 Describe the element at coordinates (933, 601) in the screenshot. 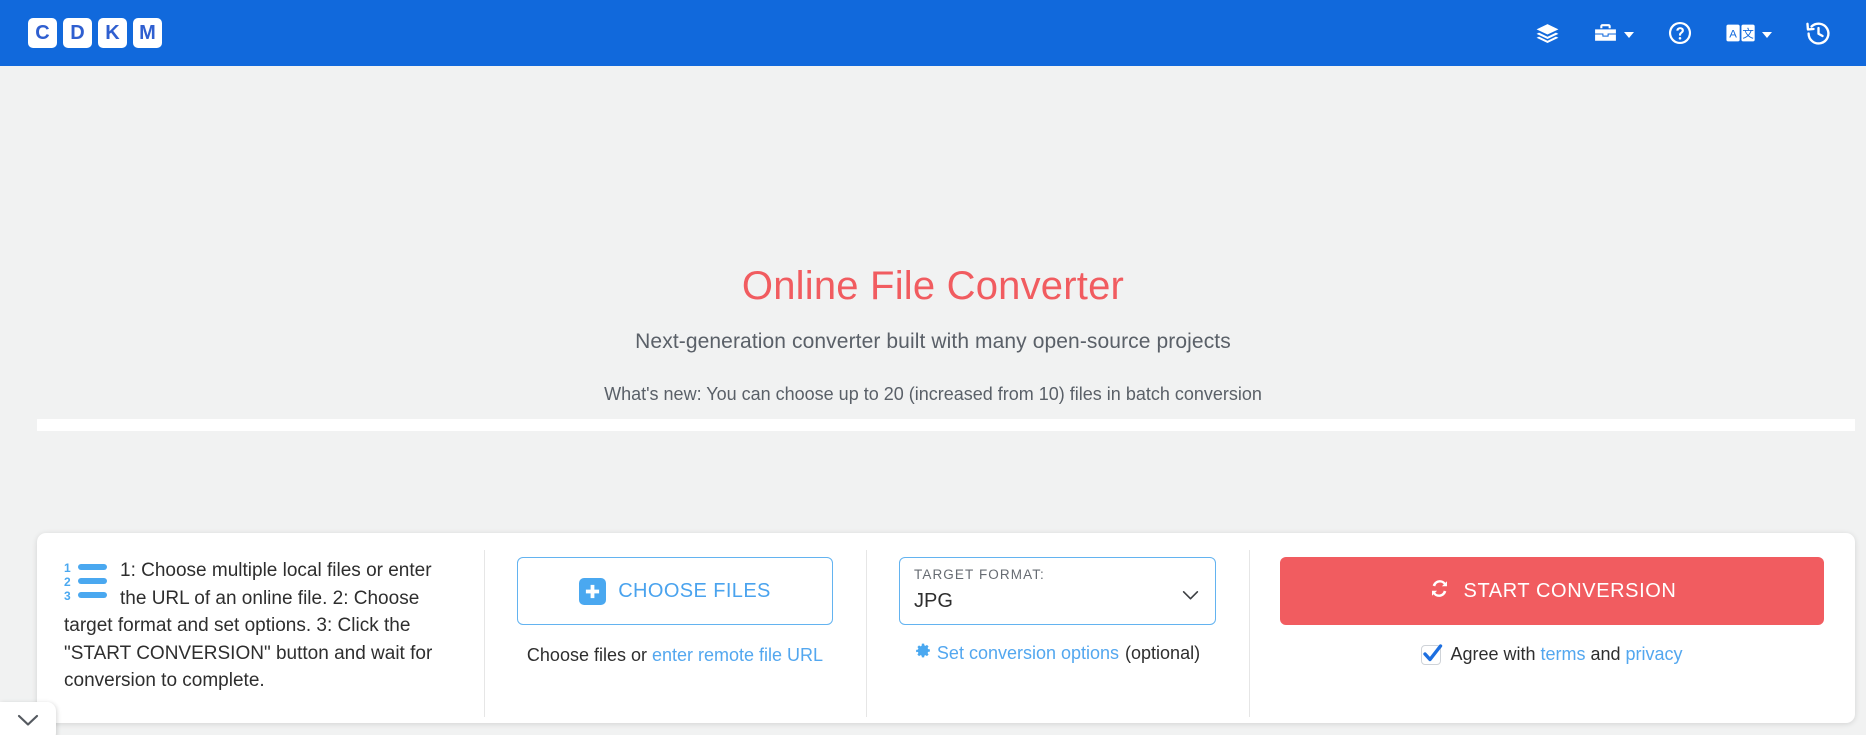

I see `target-format-value: JPG` at that location.